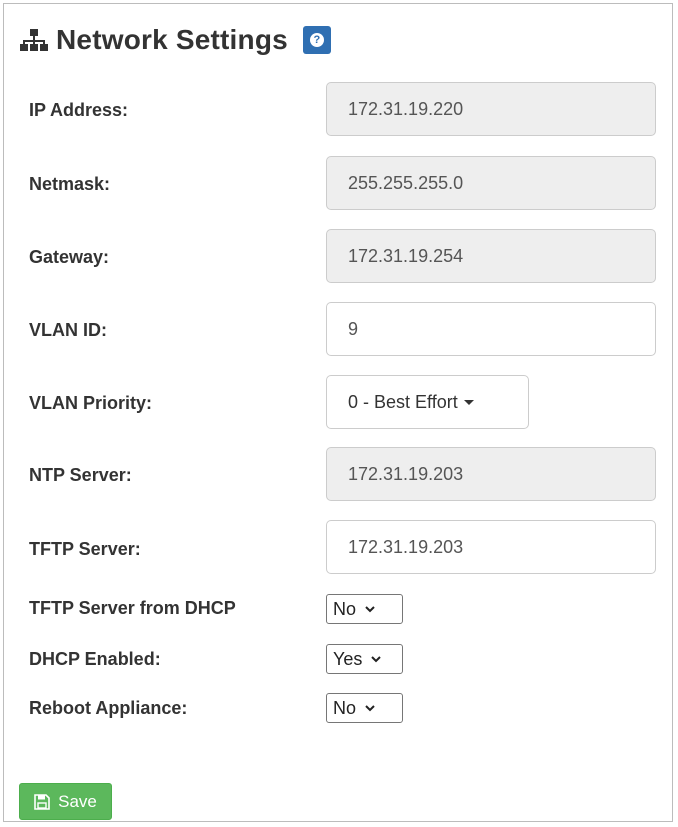  What do you see at coordinates (491, 109) in the screenshot?
I see `ip-address-field: 172.31.19.220` at bounding box center [491, 109].